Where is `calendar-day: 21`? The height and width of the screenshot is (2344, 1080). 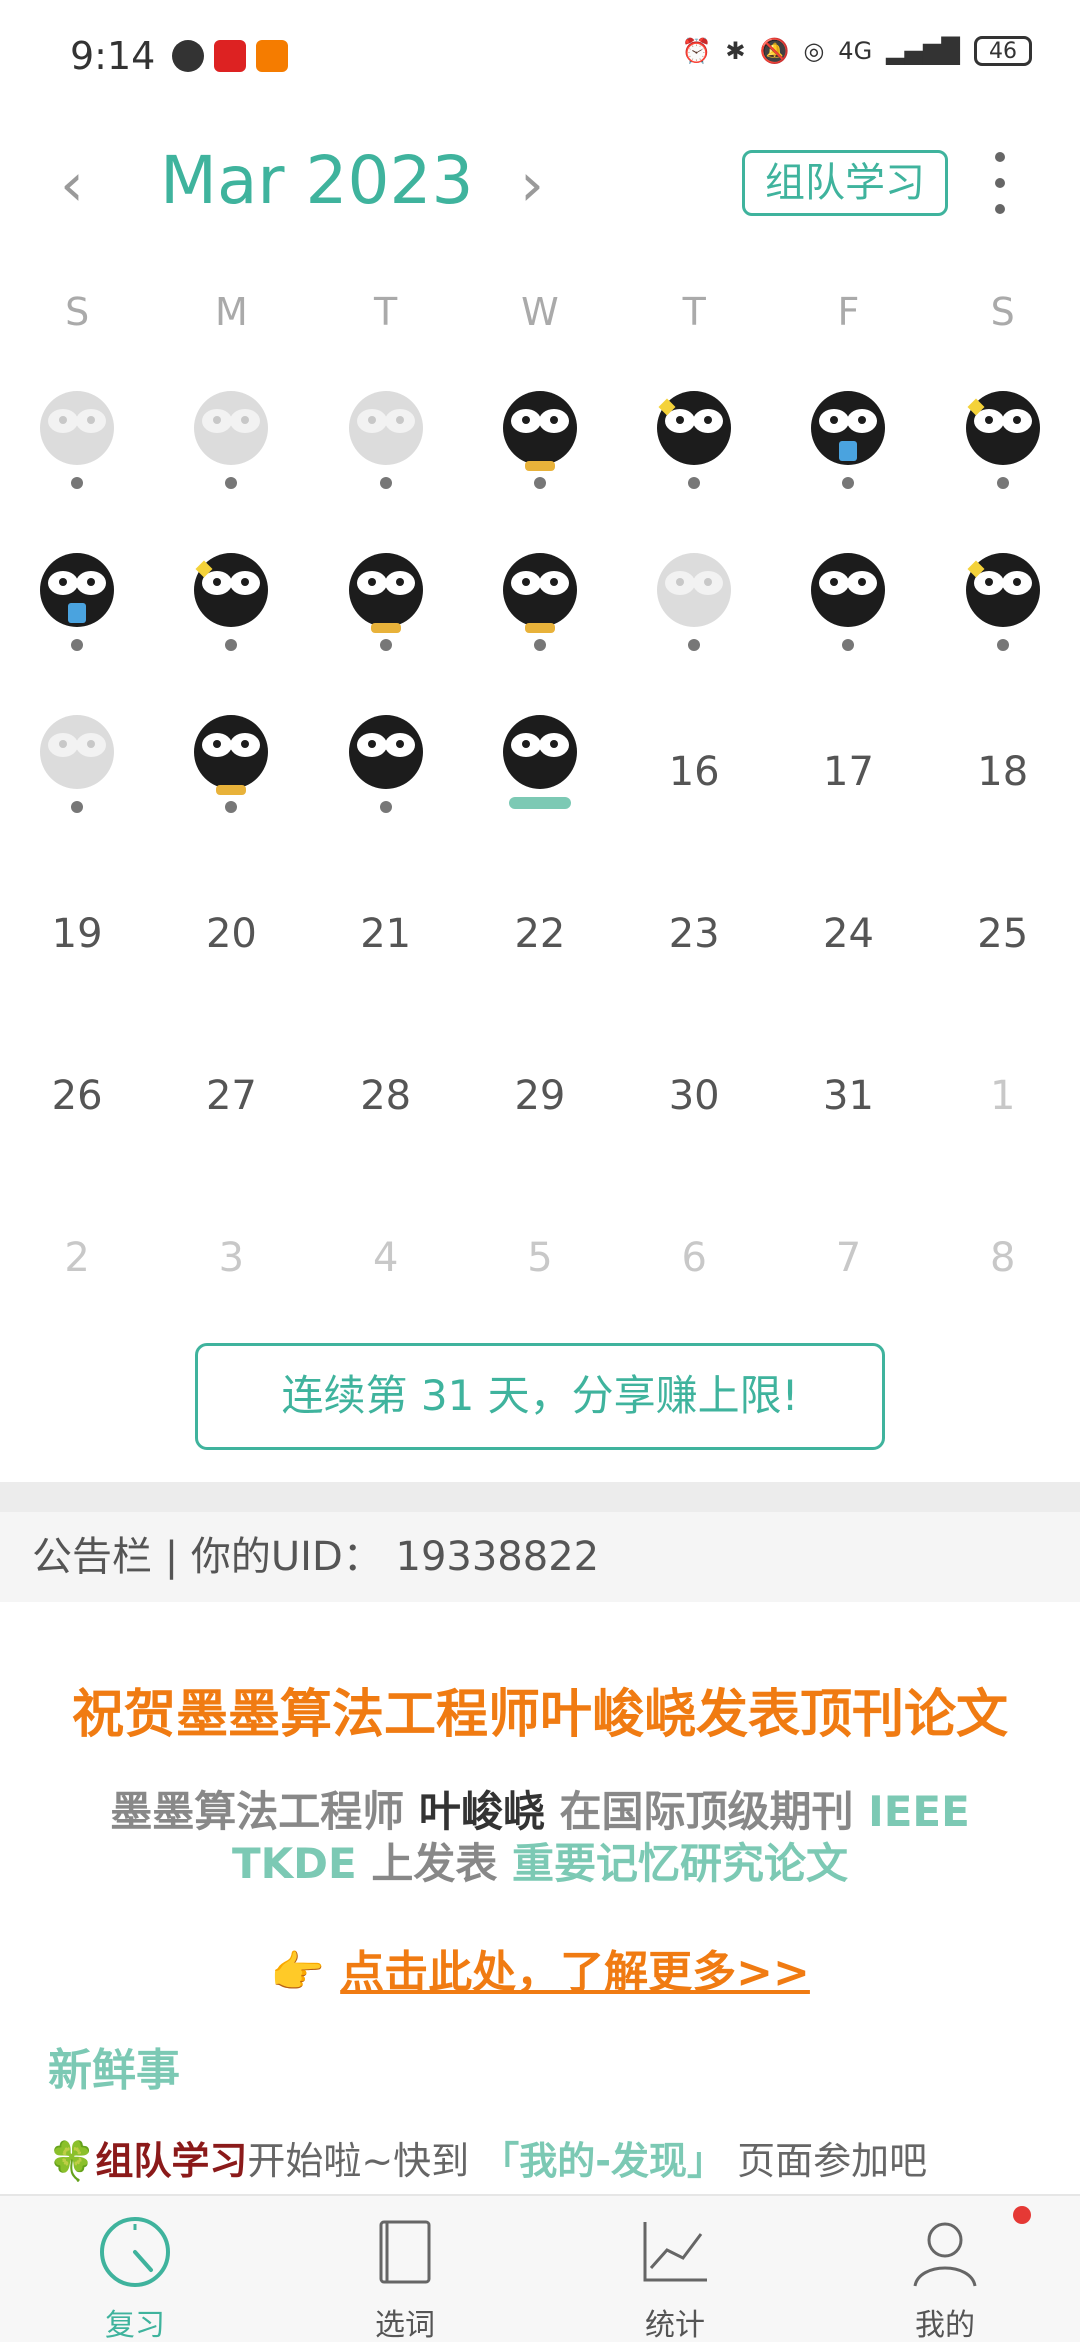 calendar-day: 21 is located at coordinates (386, 942).